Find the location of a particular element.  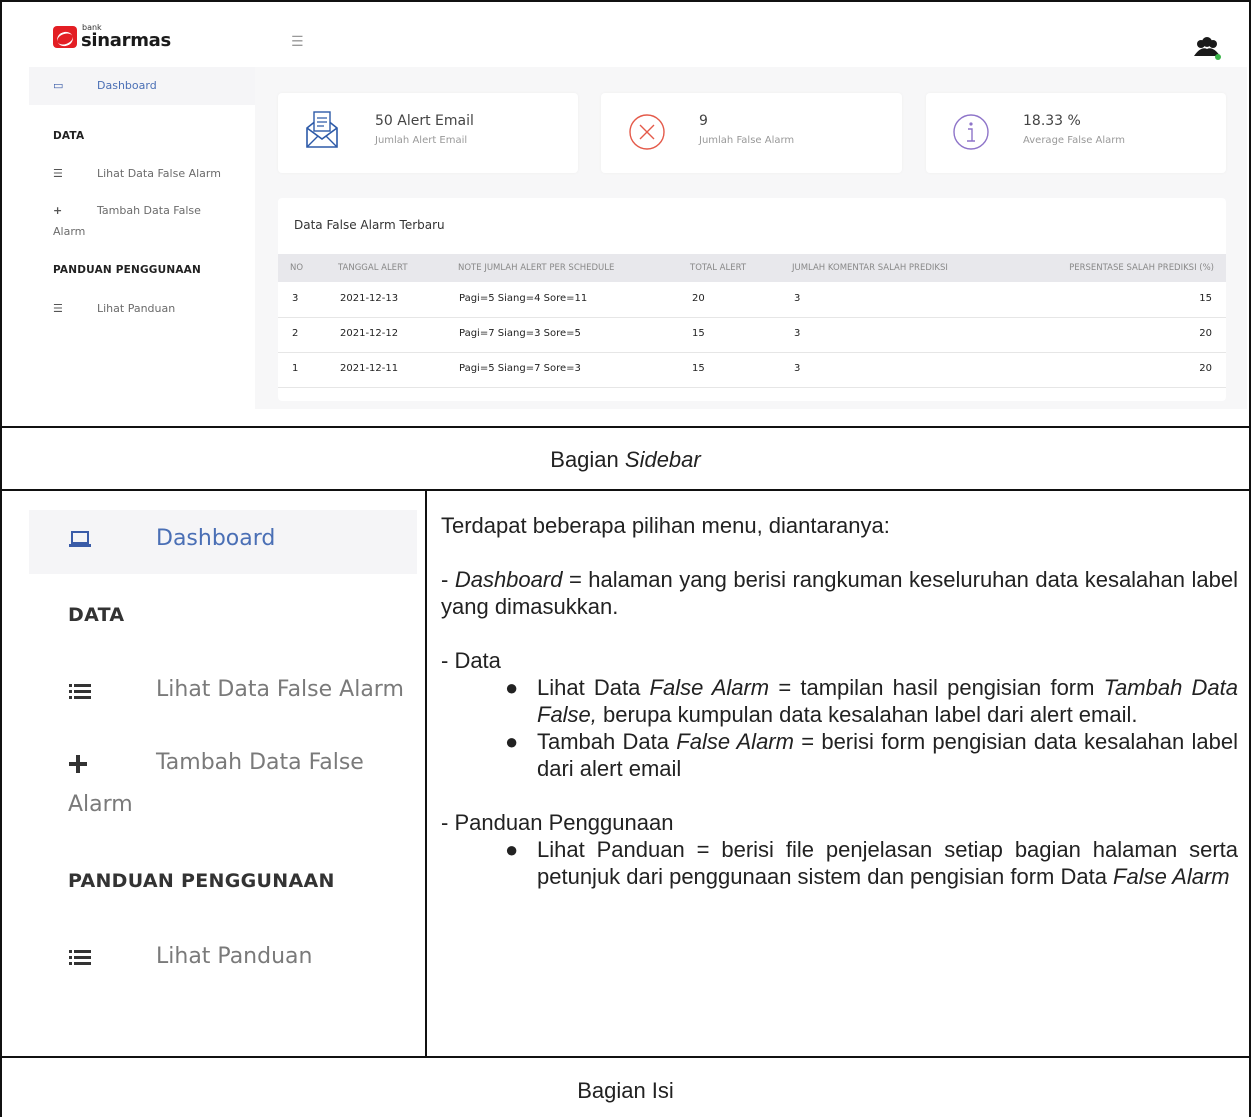

sidebar-label-dashboard: Dashboard is located at coordinates (127, 85).